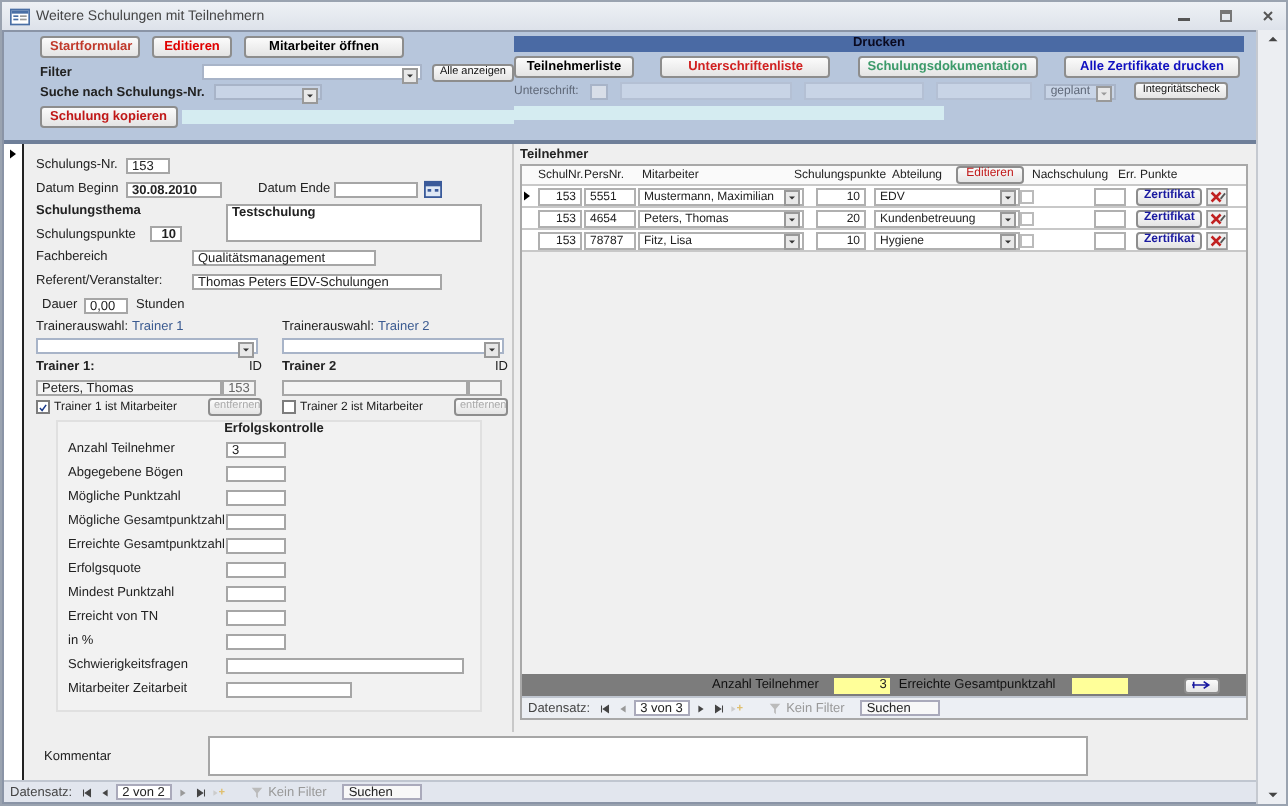 This screenshot has height=806, width=1288. Describe the element at coordinates (376, 189) in the screenshot. I see `end-date-field` at that location.